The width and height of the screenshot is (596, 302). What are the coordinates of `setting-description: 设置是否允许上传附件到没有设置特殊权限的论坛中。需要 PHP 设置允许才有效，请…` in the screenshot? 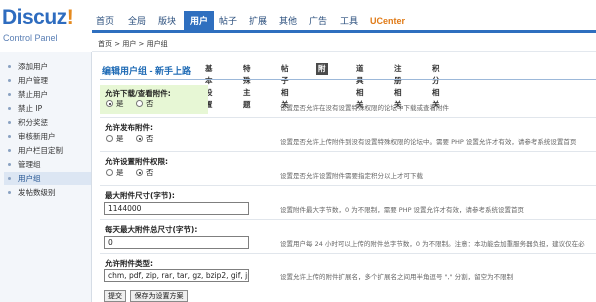 It's located at (428, 142).